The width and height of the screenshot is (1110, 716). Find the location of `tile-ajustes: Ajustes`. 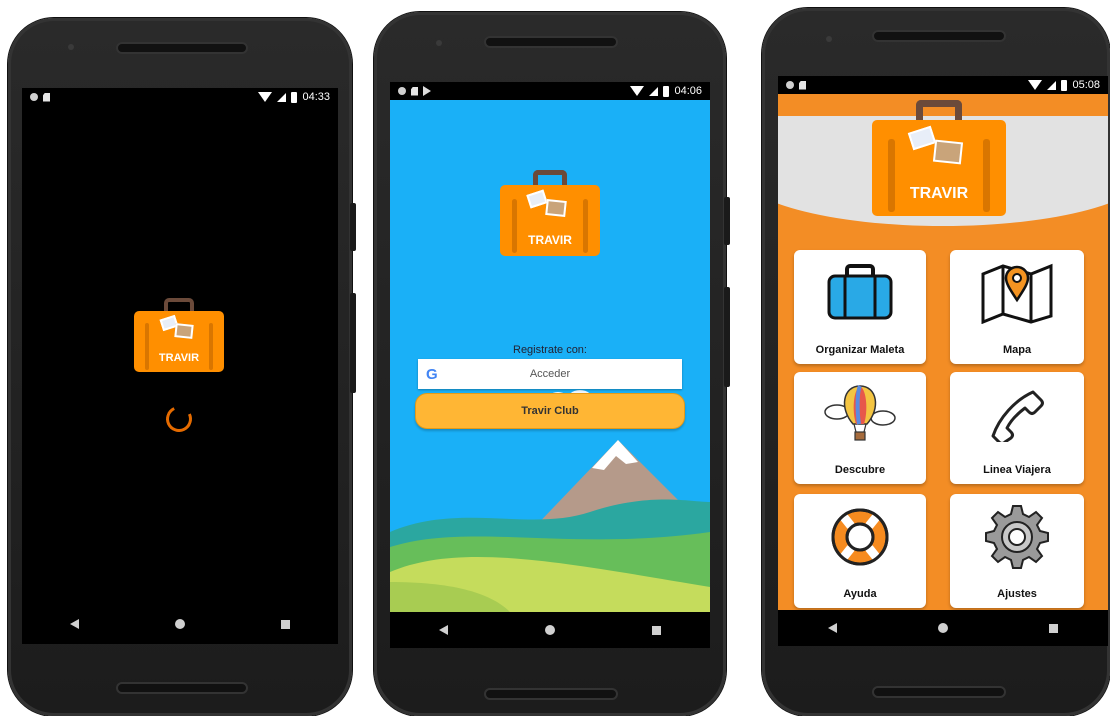

tile-ajustes: Ajustes is located at coordinates (1017, 551).